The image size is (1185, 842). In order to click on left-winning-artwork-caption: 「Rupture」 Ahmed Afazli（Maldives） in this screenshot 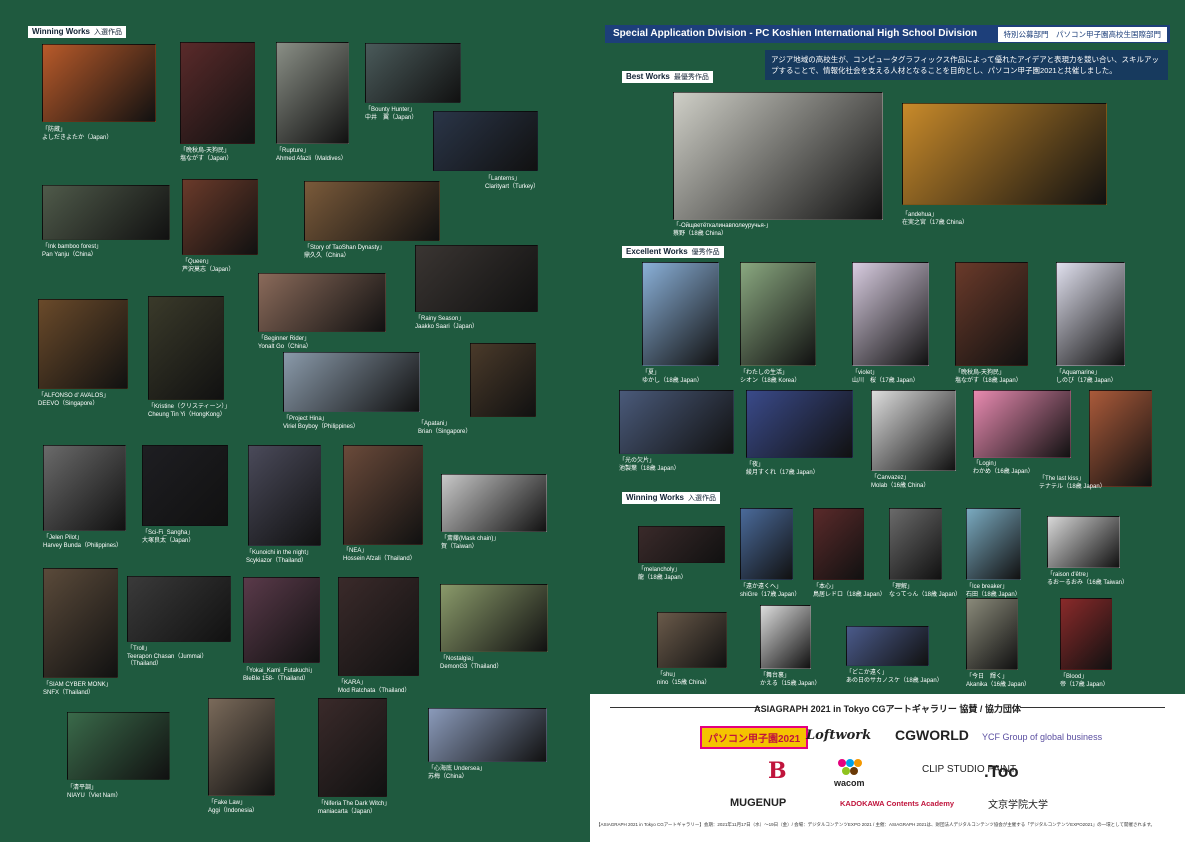, I will do `click(311, 155)`.